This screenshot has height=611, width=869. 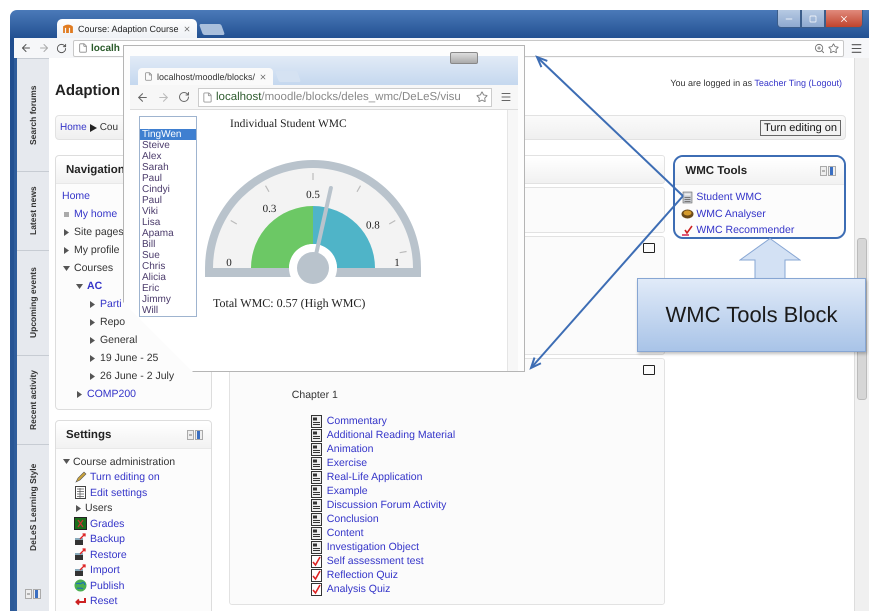 What do you see at coordinates (33, 302) in the screenshot?
I see `sidebar-tab: Upcoming events` at bounding box center [33, 302].